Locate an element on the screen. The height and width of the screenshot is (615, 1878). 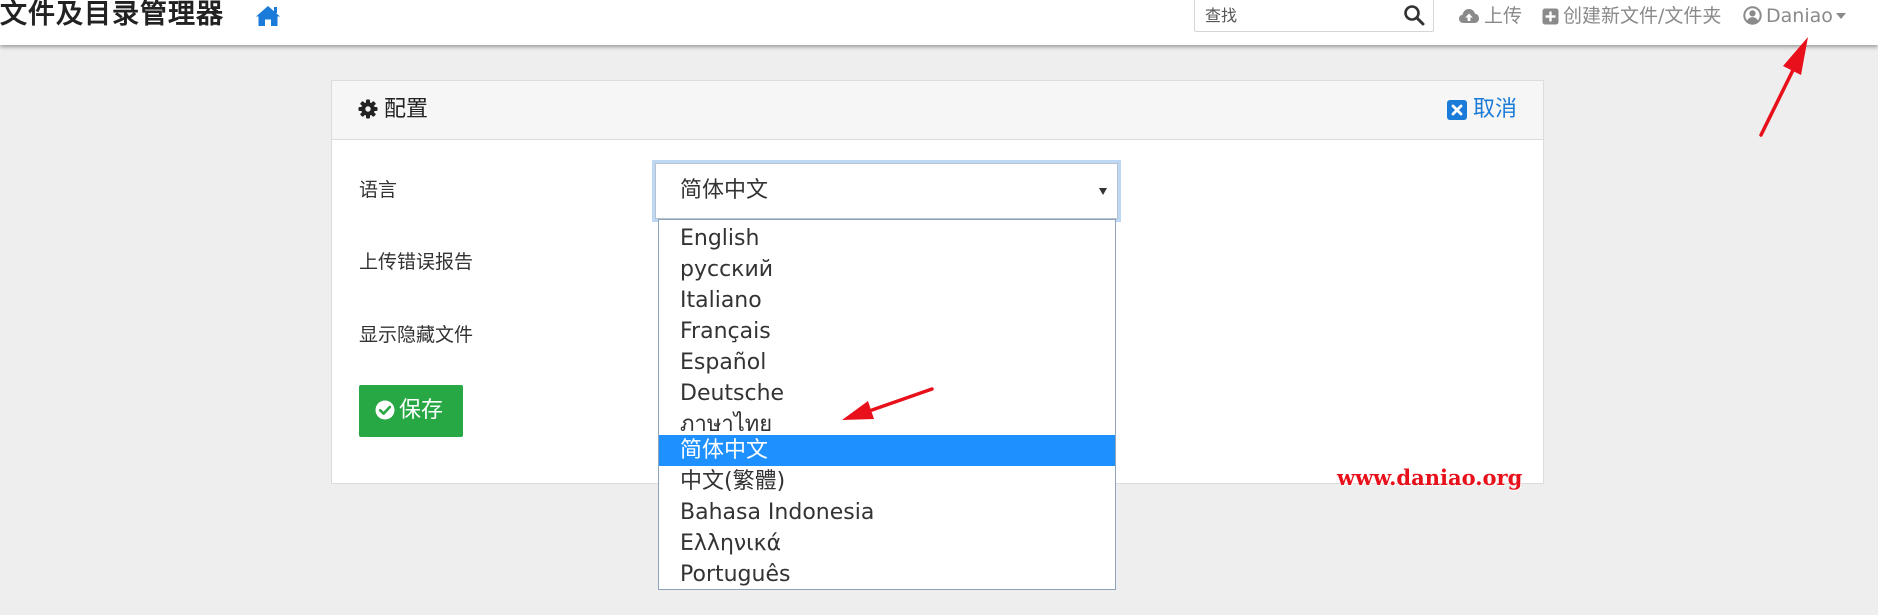
check-circle-icon is located at coordinates (385, 414).